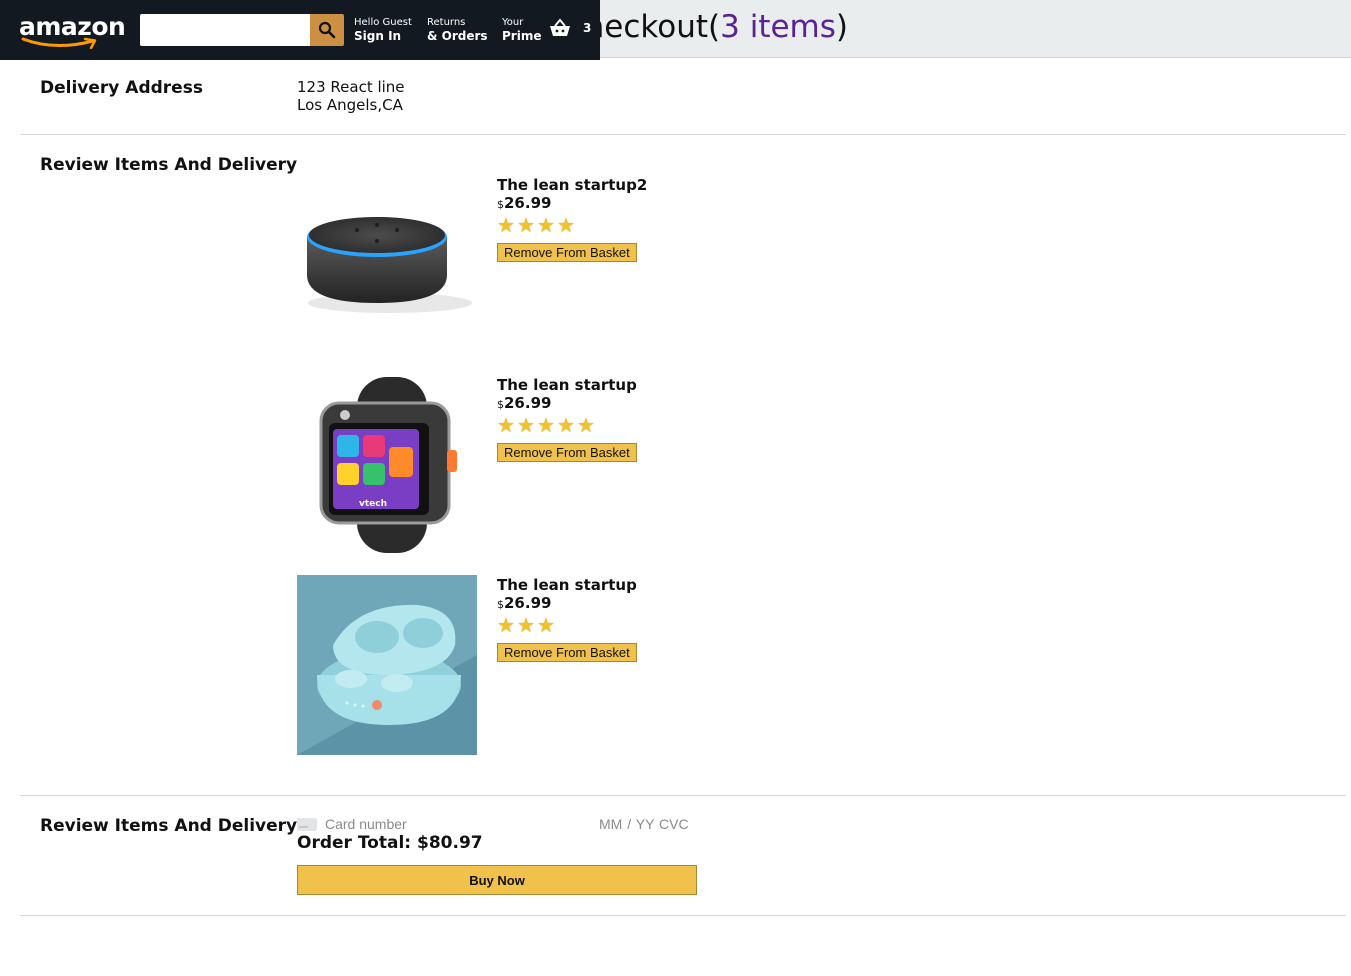  I want to click on svg-text: vtech, so click(373, 504).